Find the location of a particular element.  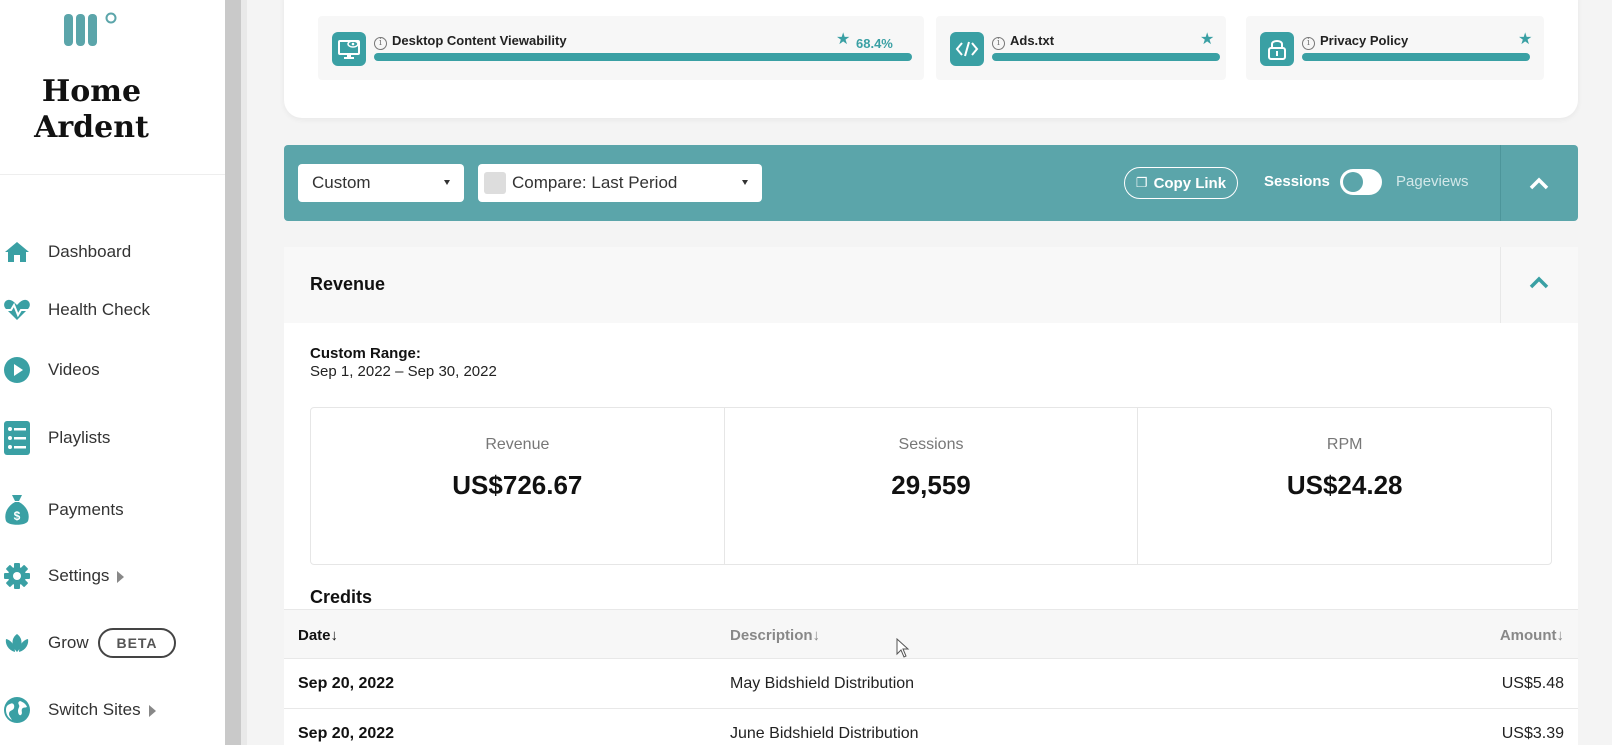

stat-label: RPM is located at coordinates (1344, 444).